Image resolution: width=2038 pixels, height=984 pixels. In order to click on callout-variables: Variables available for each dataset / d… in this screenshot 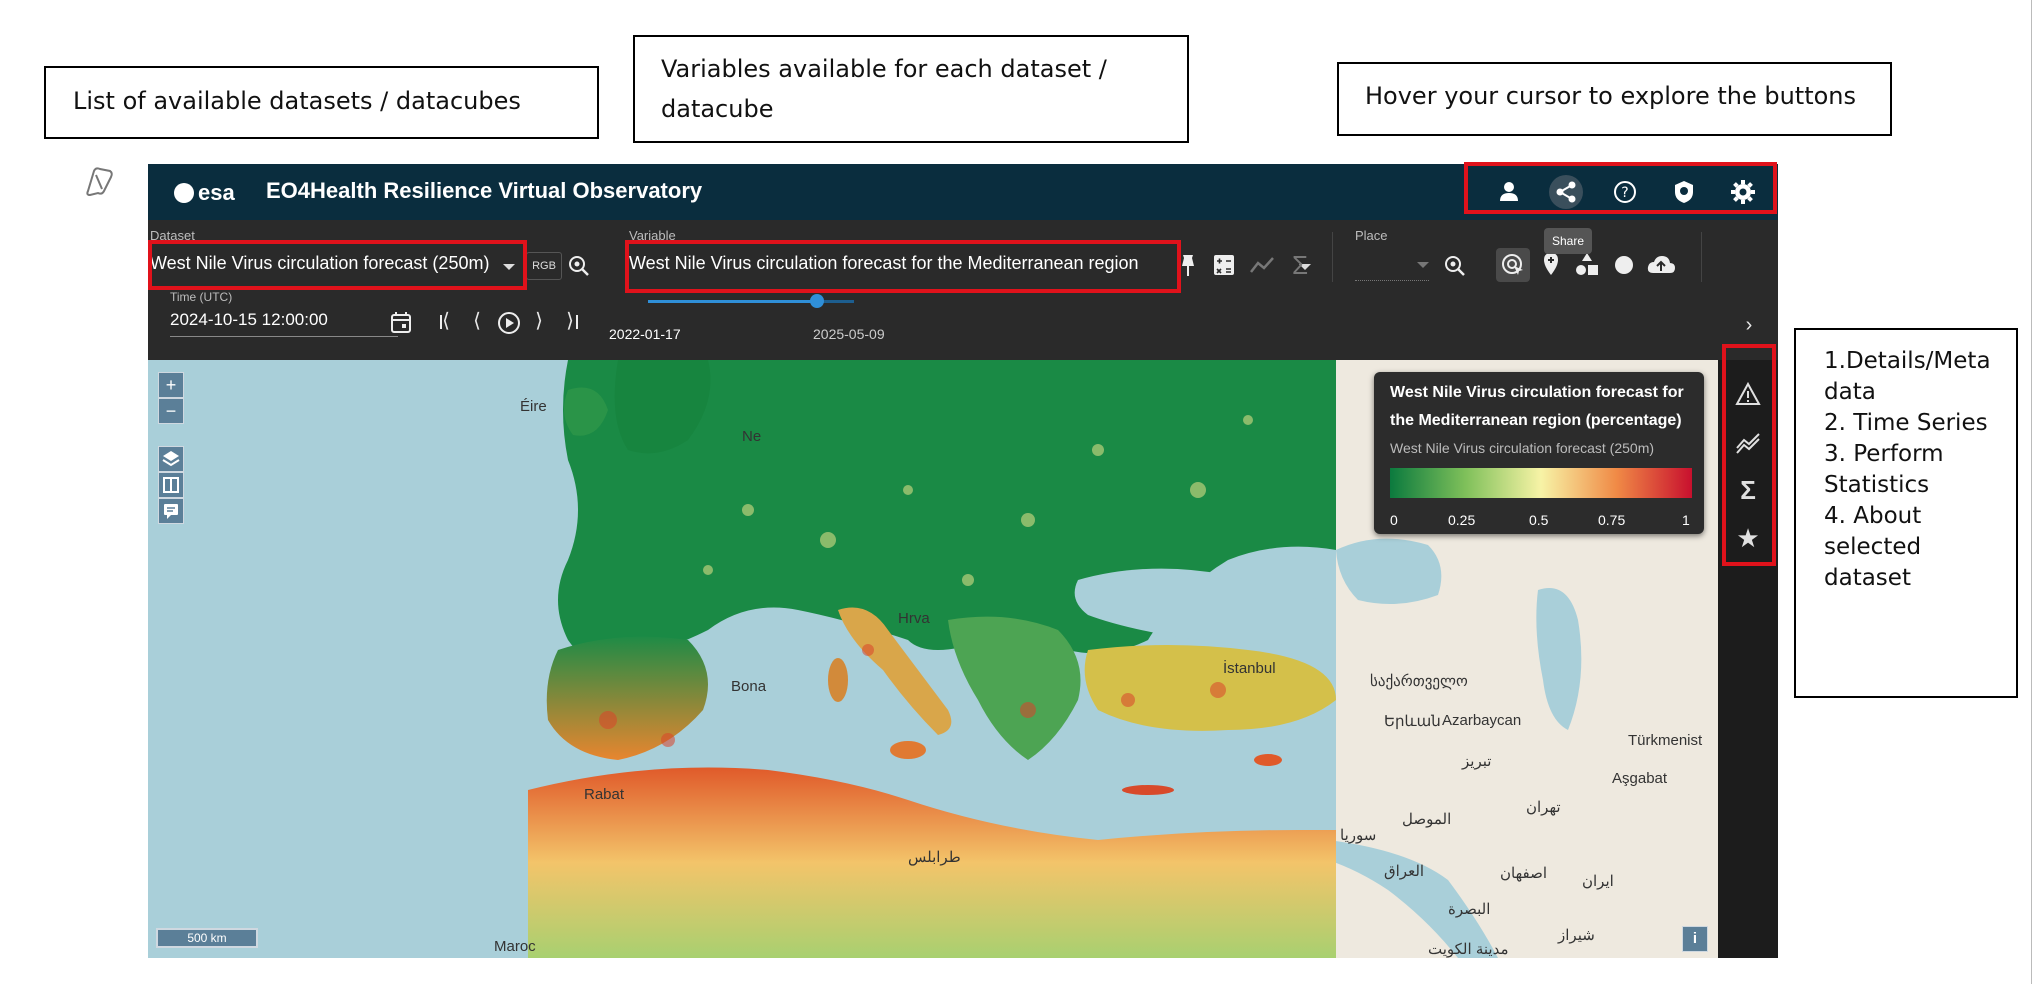, I will do `click(911, 89)`.